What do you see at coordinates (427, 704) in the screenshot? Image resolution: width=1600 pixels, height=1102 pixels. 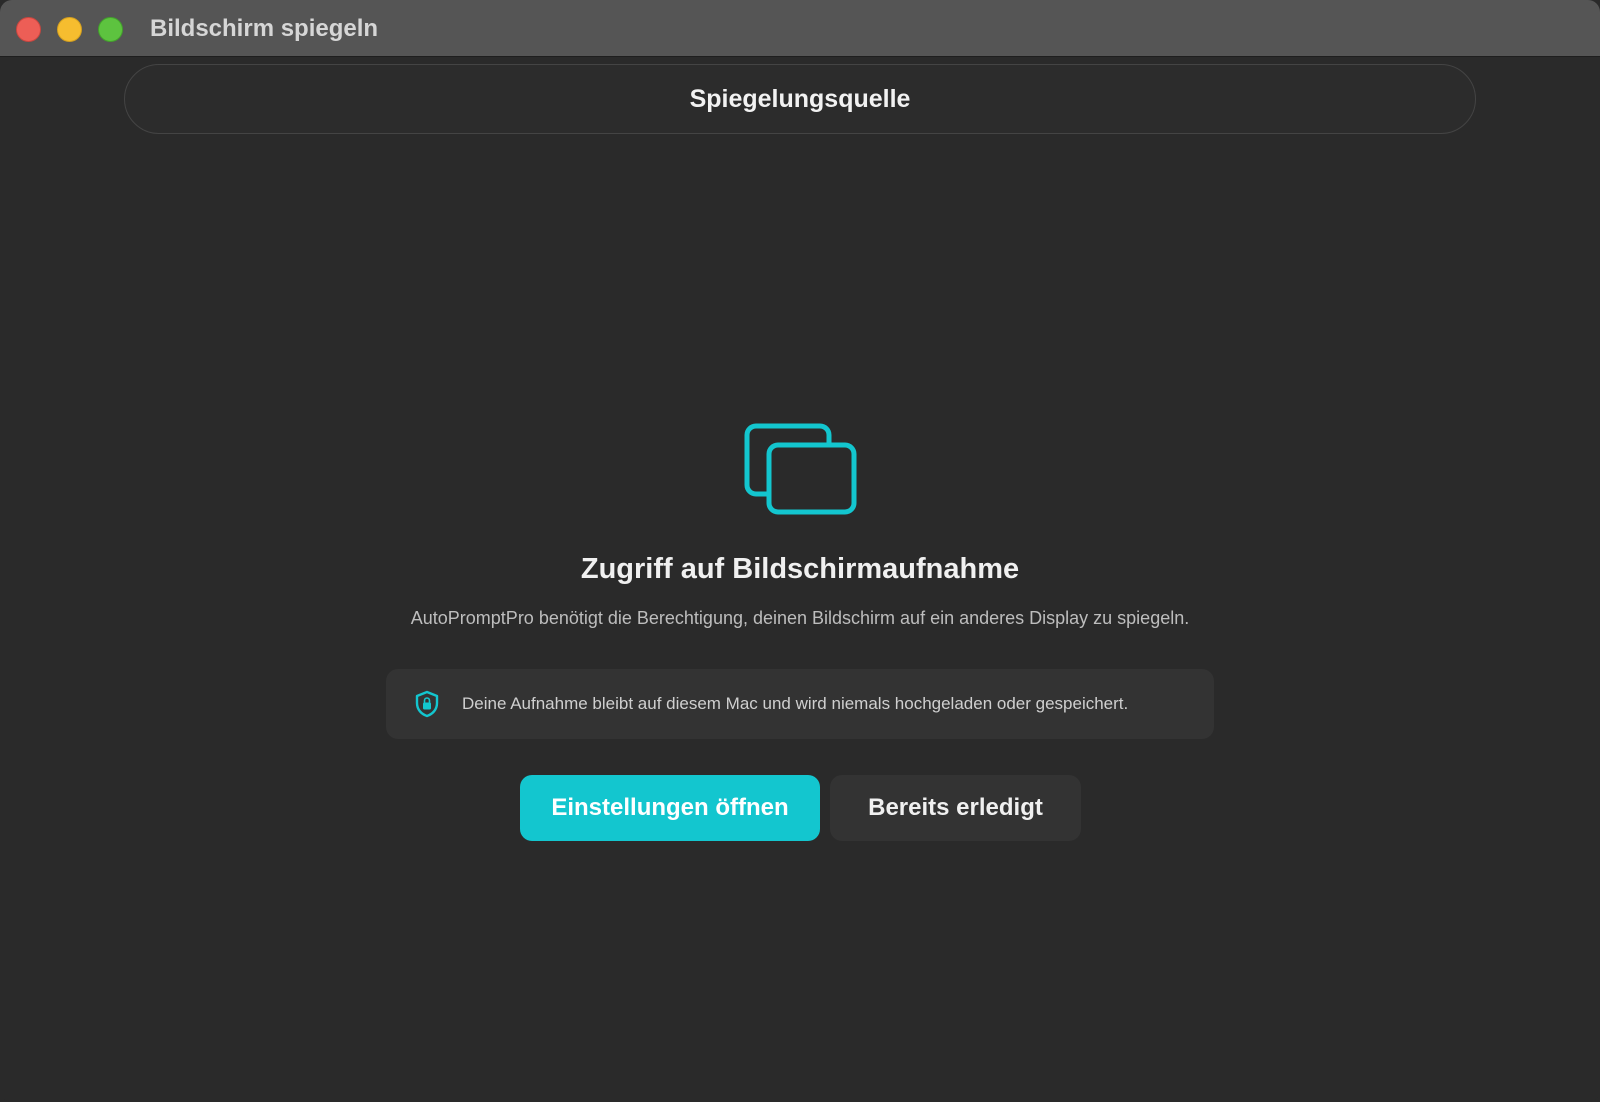 I see `shield-lock-icon` at bounding box center [427, 704].